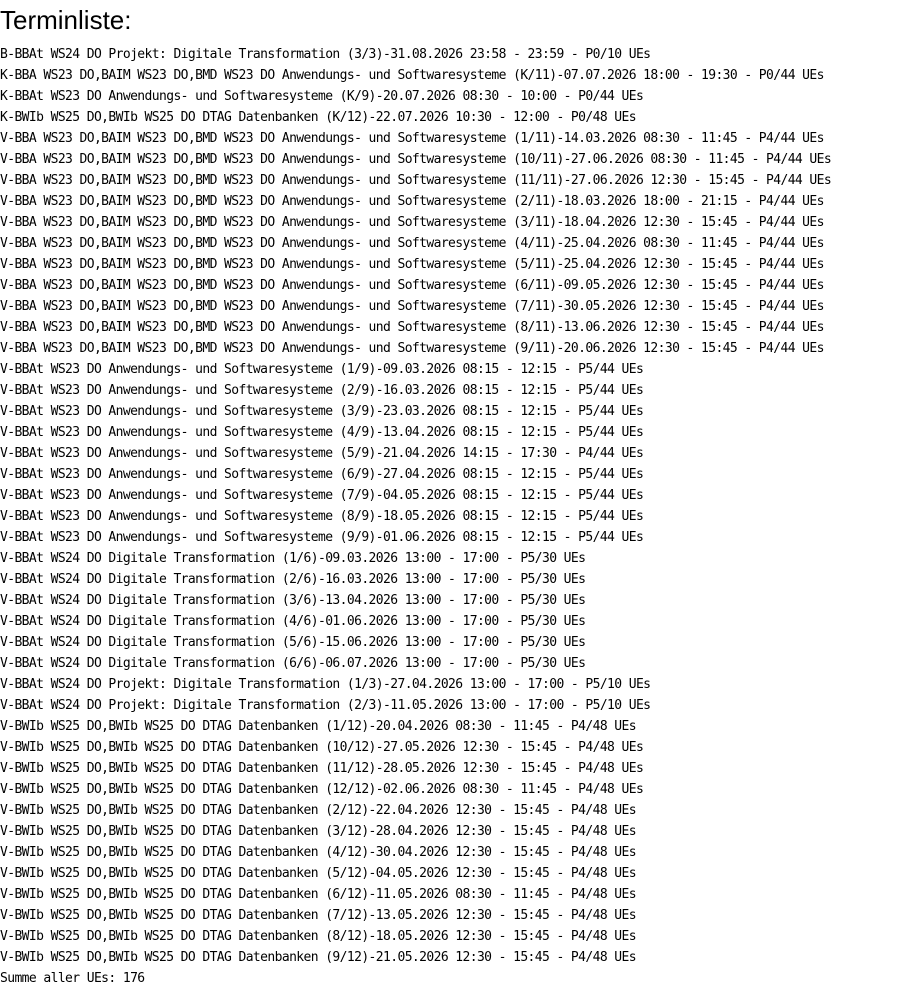 The height and width of the screenshot is (992, 905). I want to click on total-ue-summary: Summe aller UEs: 176, so click(72, 978).